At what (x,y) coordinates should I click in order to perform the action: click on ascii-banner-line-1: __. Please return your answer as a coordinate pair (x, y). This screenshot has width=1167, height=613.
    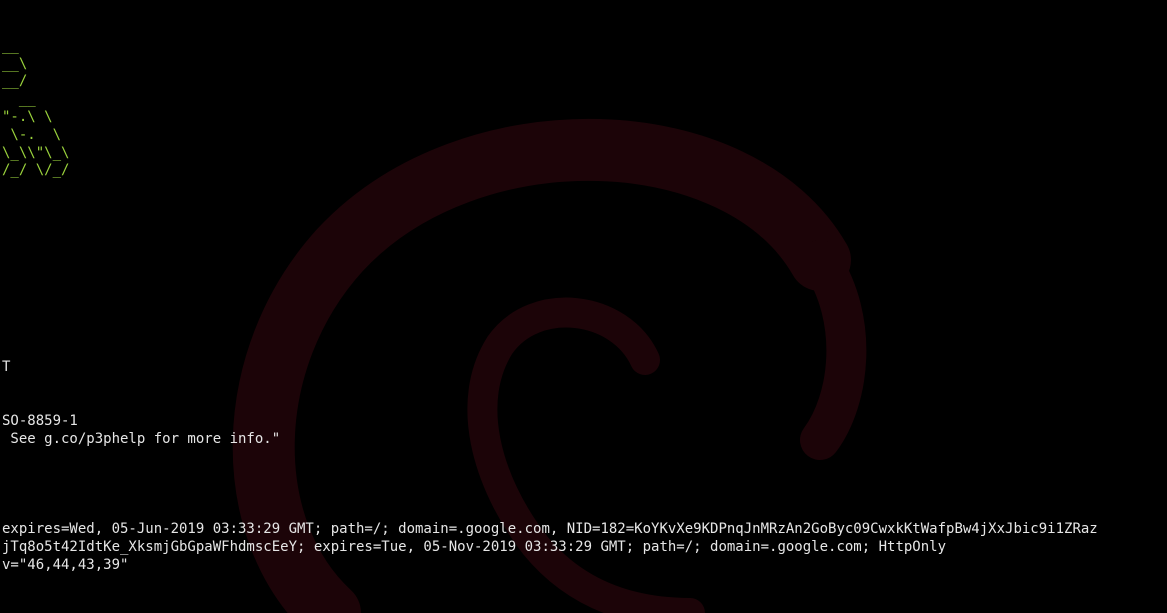
    Looking at the image, I should click on (10, 46).